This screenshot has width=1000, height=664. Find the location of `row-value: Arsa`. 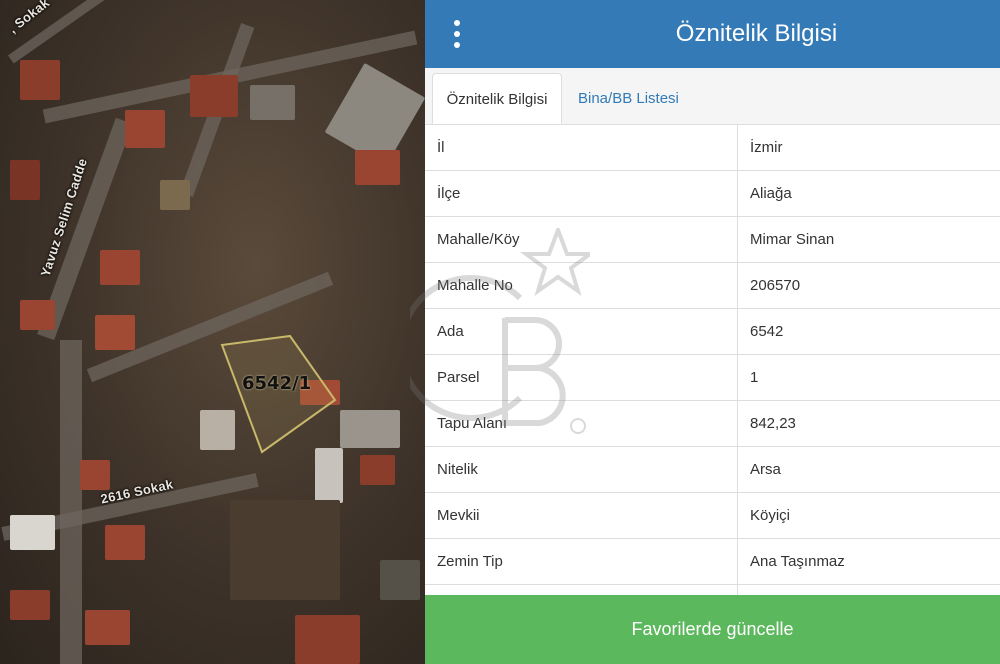

row-value: Arsa is located at coordinates (765, 469).